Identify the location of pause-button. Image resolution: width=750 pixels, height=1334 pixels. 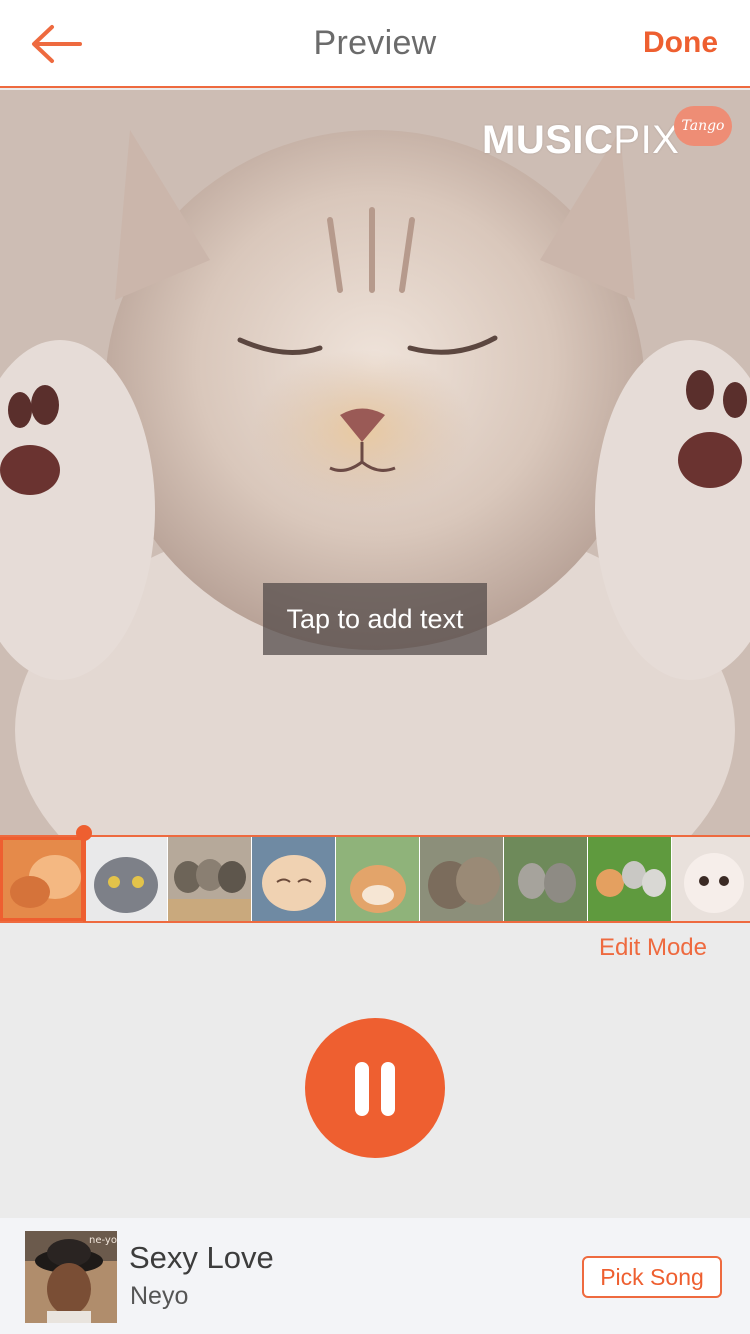
(375, 1088).